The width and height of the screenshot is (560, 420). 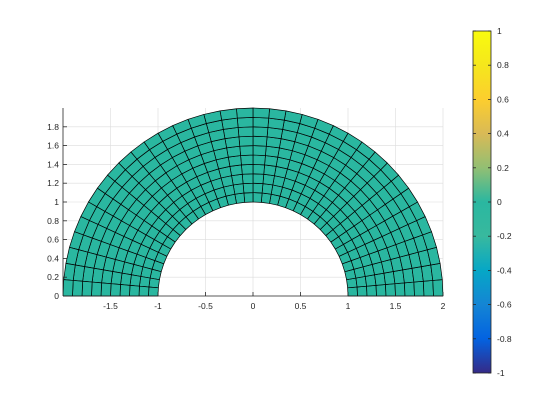 I want to click on x-tick-label: 0.5, so click(x=301, y=306).